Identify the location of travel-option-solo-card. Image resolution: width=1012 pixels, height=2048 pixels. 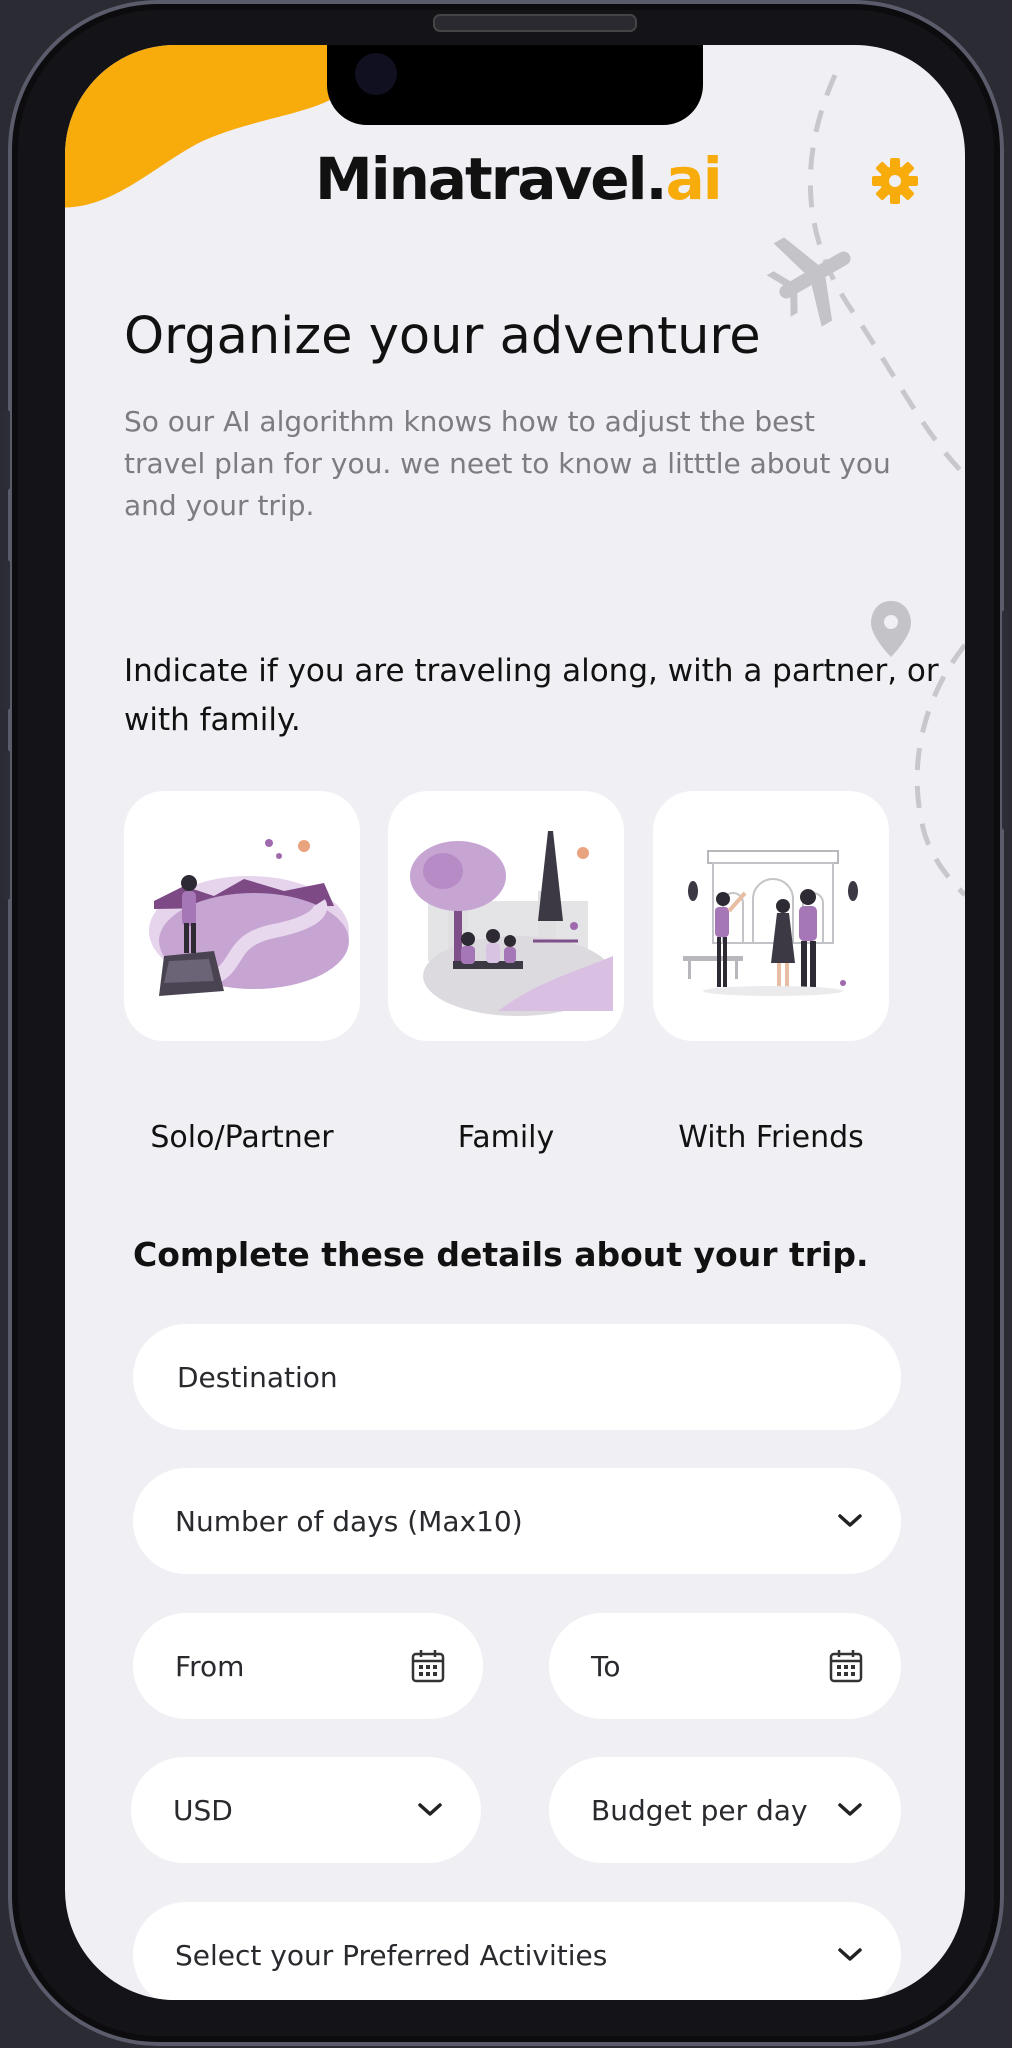
(242, 916).